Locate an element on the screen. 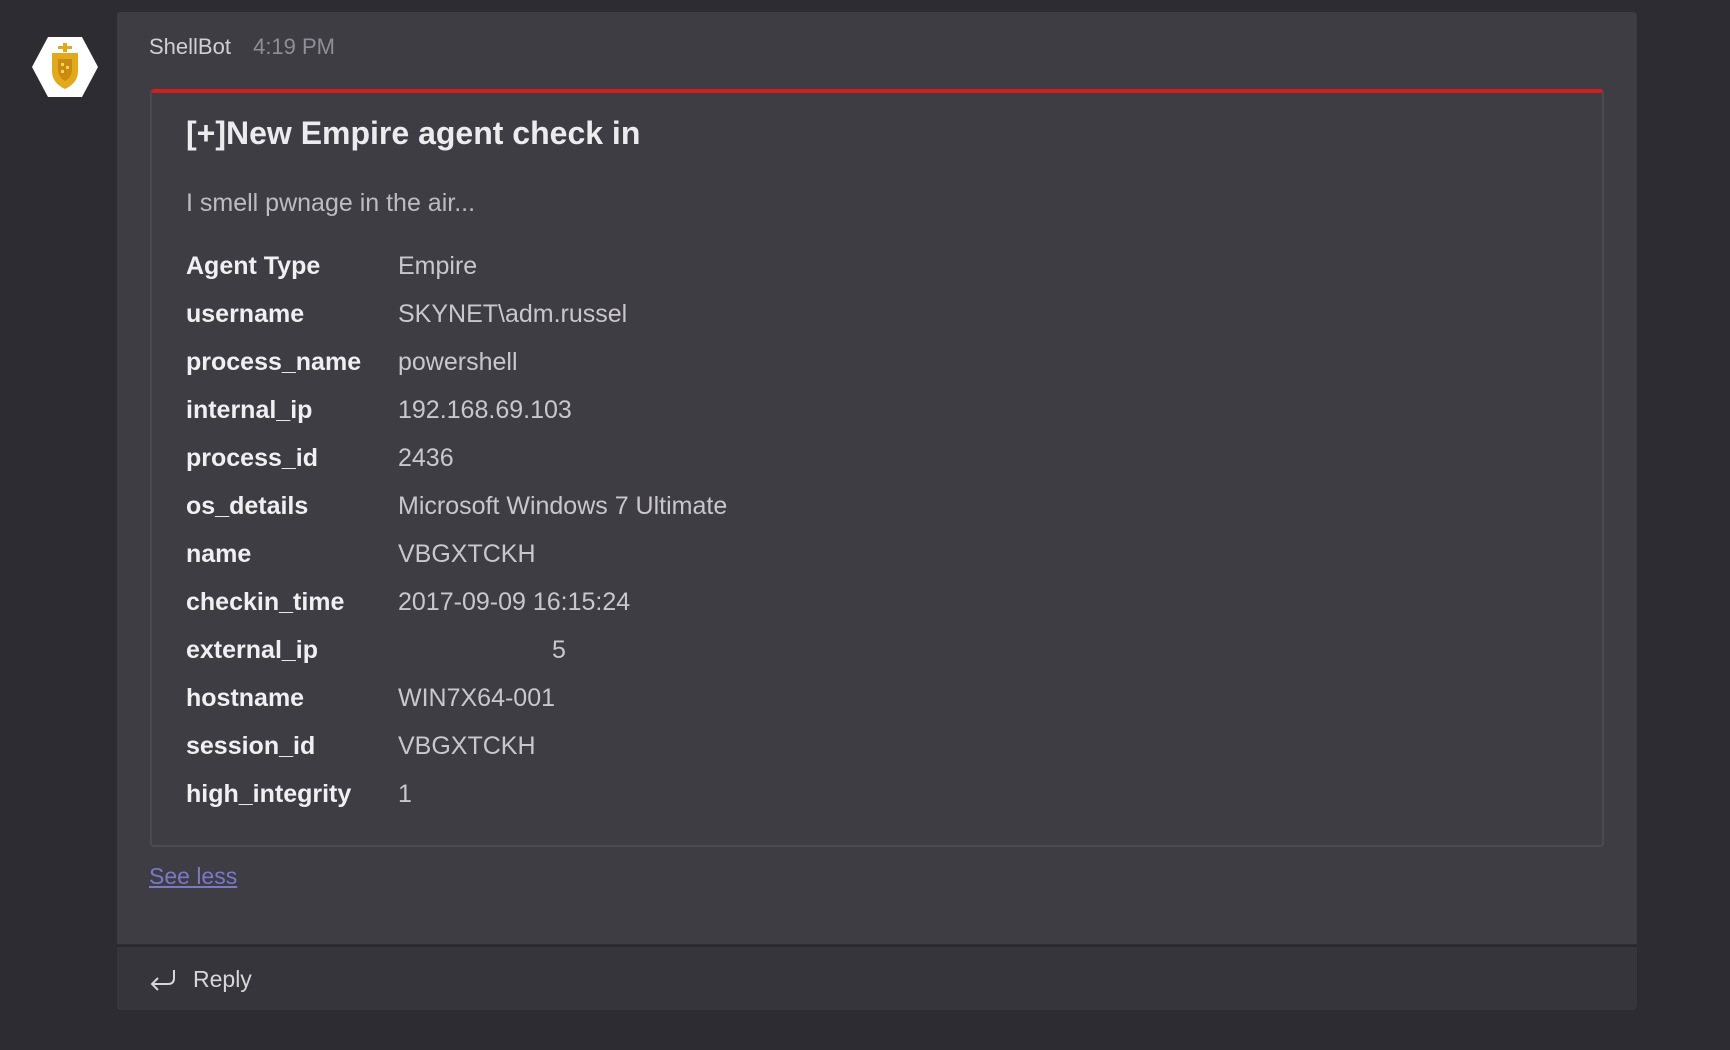 The width and height of the screenshot is (1730, 1050). fact-key: process_id is located at coordinates (252, 457).